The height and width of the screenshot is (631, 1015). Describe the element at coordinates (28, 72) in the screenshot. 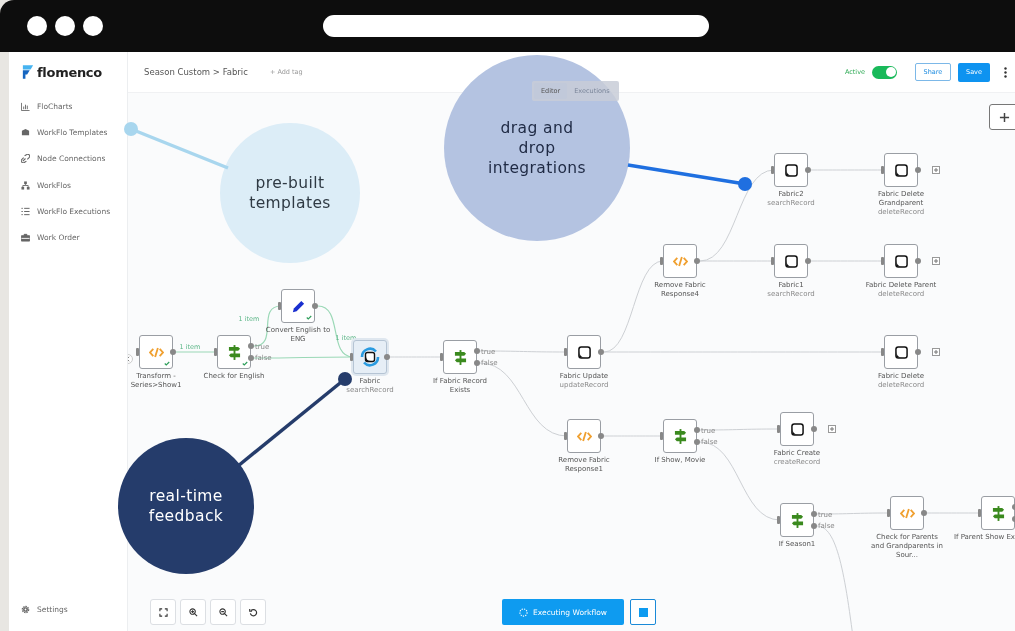

I see `logo-icon` at that location.